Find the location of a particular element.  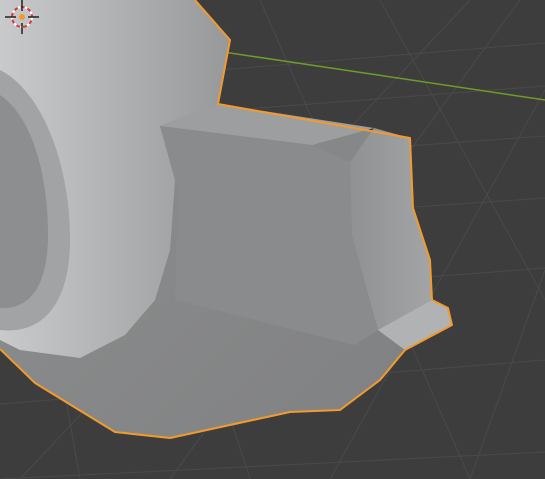

x-axis-line is located at coordinates (377, 75).